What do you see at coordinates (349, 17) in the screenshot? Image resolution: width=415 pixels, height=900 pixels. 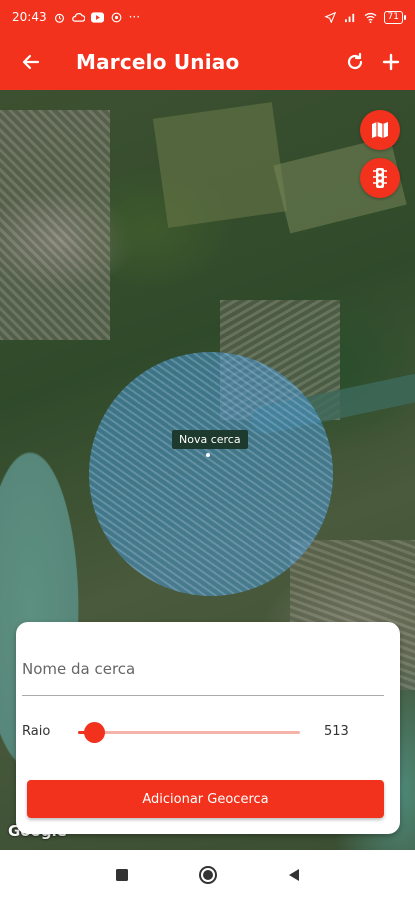 I see `cell-signal-icon` at bounding box center [349, 17].